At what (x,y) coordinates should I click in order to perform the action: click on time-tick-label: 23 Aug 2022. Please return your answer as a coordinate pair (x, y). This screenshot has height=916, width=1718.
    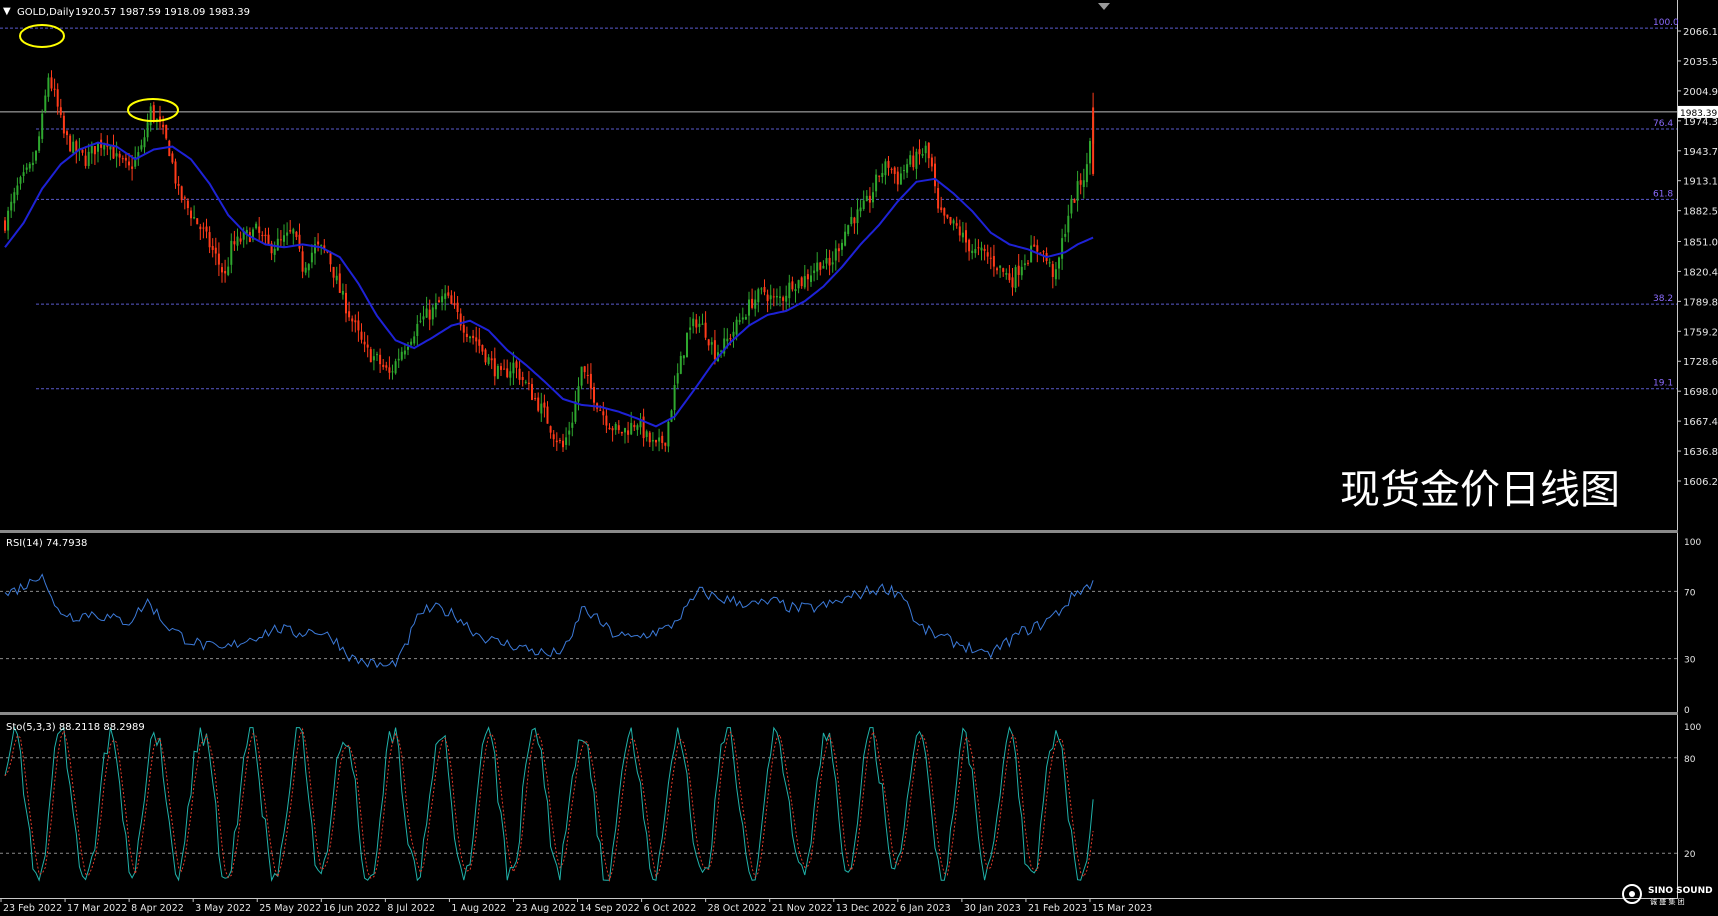
    Looking at the image, I should click on (545, 908).